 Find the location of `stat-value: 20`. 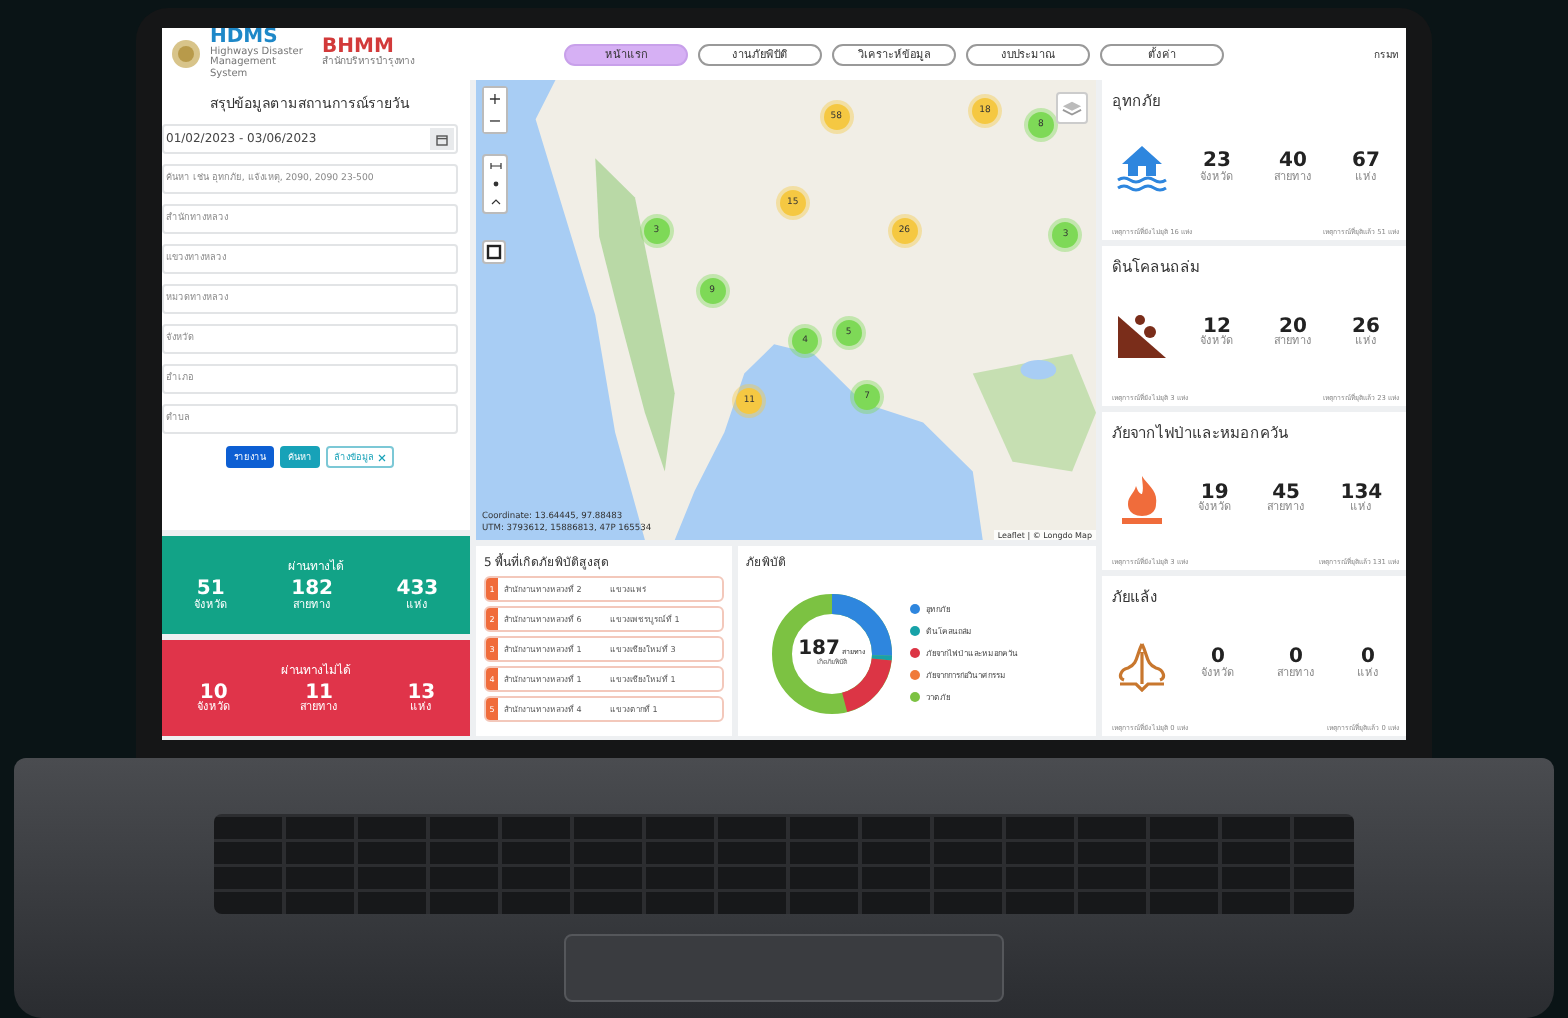

stat-value: 20 is located at coordinates (1293, 327).